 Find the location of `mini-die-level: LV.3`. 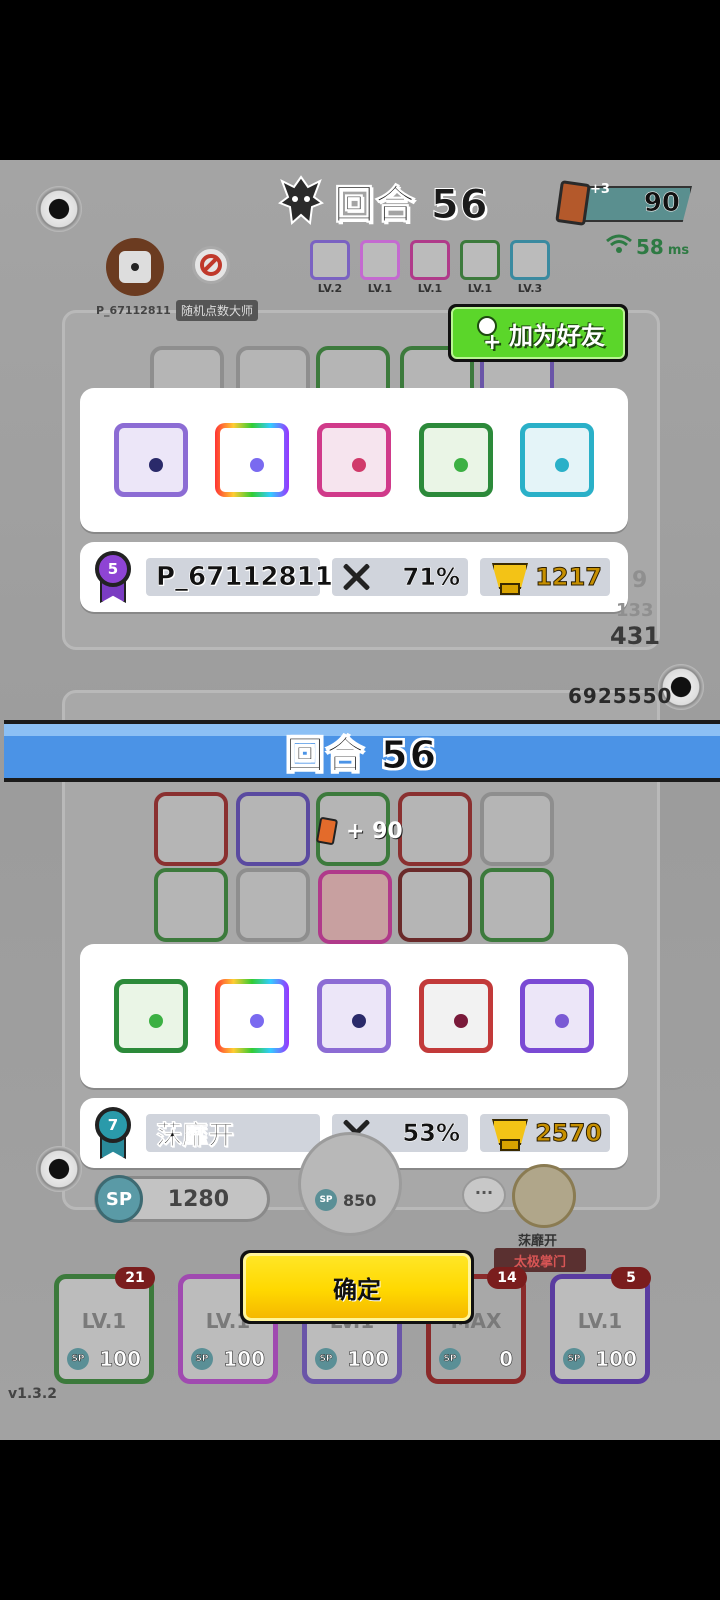

mini-die-level: LV.3 is located at coordinates (530, 288).